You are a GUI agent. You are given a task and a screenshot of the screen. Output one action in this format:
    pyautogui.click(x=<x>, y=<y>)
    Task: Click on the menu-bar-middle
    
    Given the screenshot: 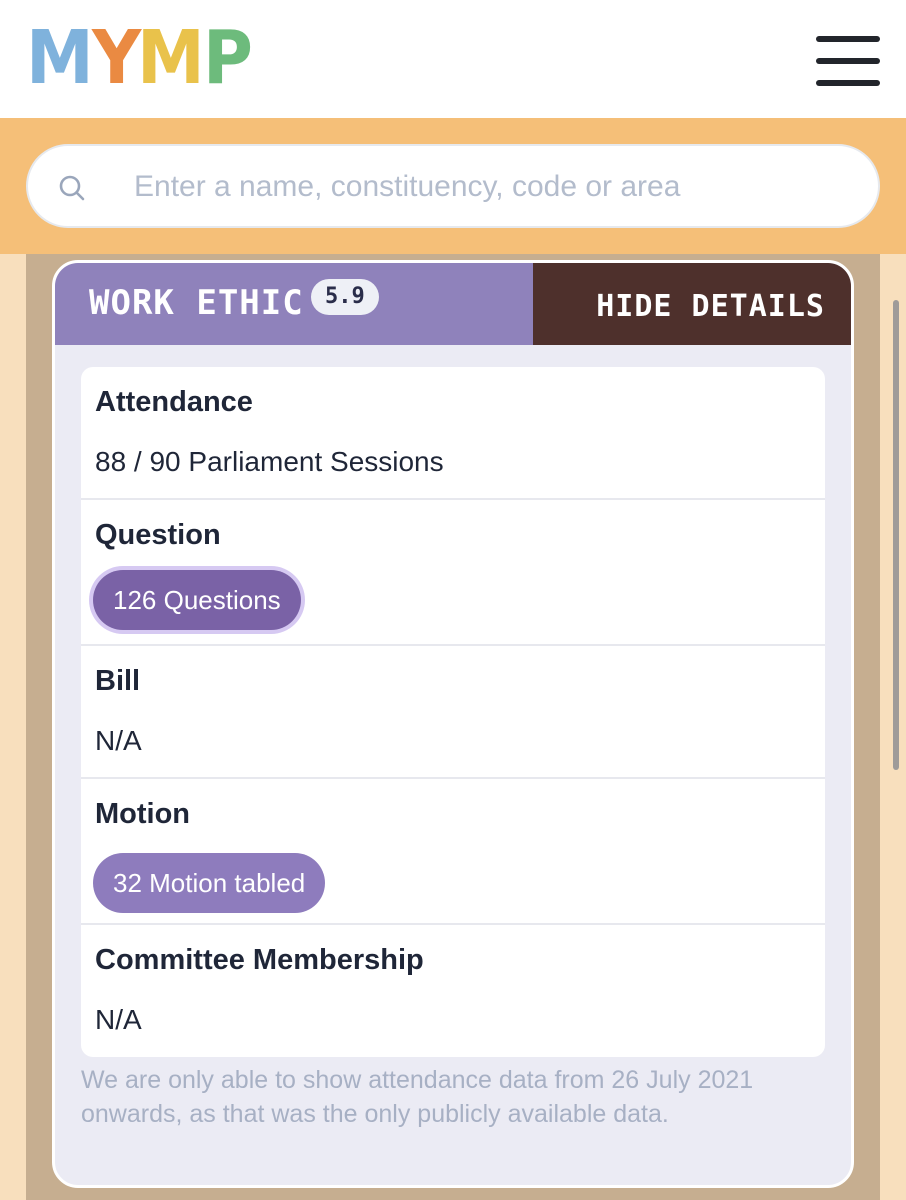 What is the action you would take?
    pyautogui.click(x=848, y=61)
    